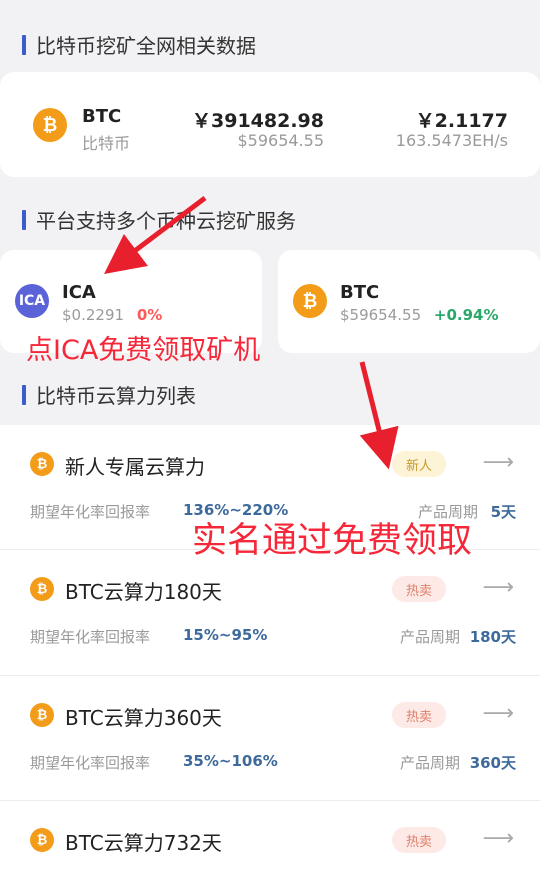 This screenshot has width=540, height=883. I want to click on coin-price: $59654.55, so click(381, 315).